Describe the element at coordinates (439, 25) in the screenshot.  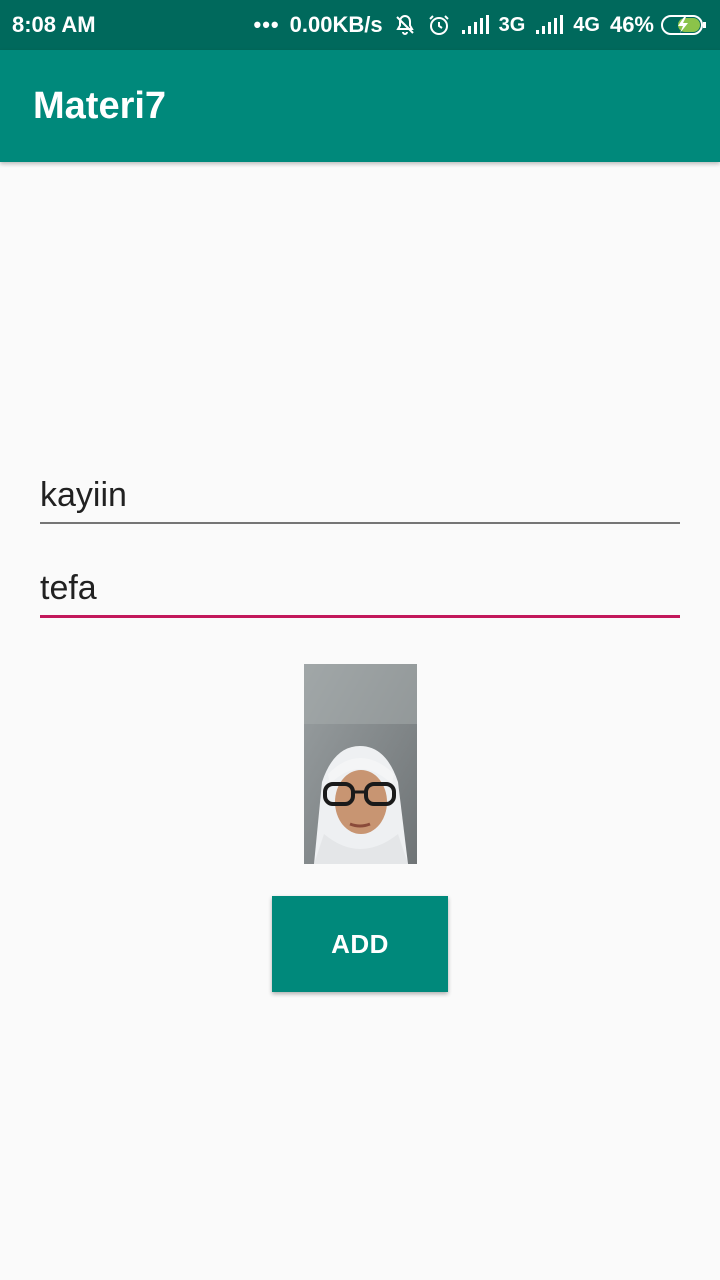
I see `alarm-icon` at that location.